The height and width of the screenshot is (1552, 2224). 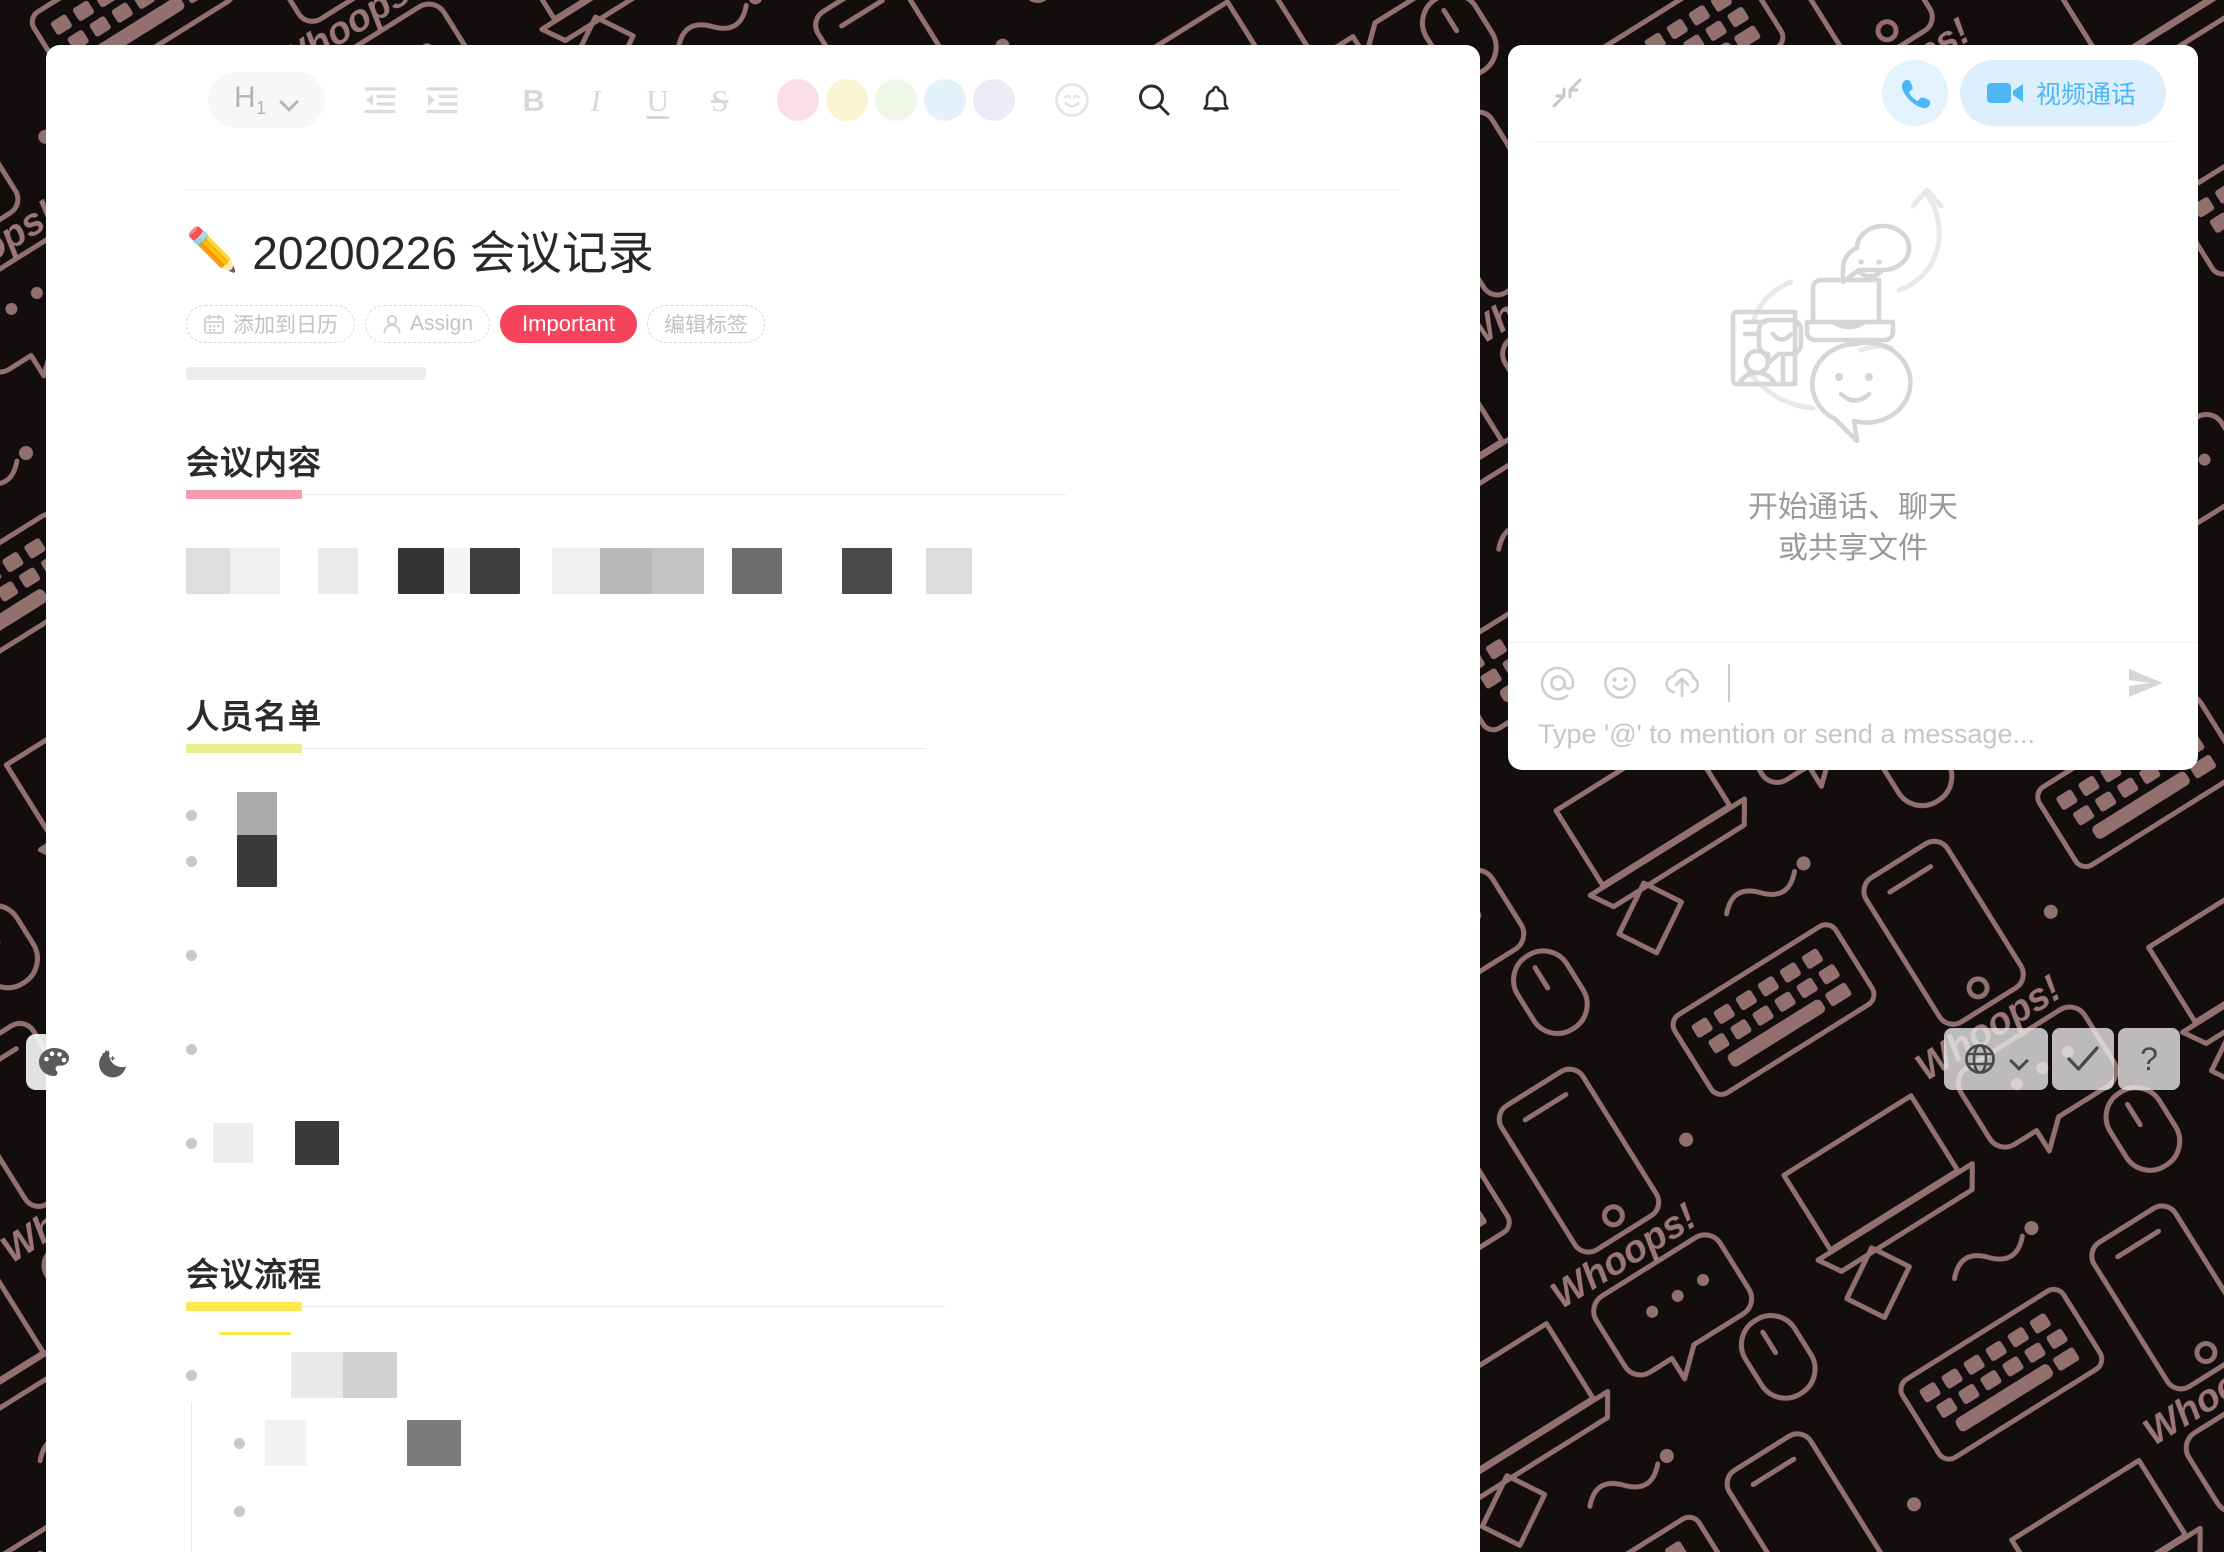 I want to click on heading-level-label: H1, so click(x=250, y=99).